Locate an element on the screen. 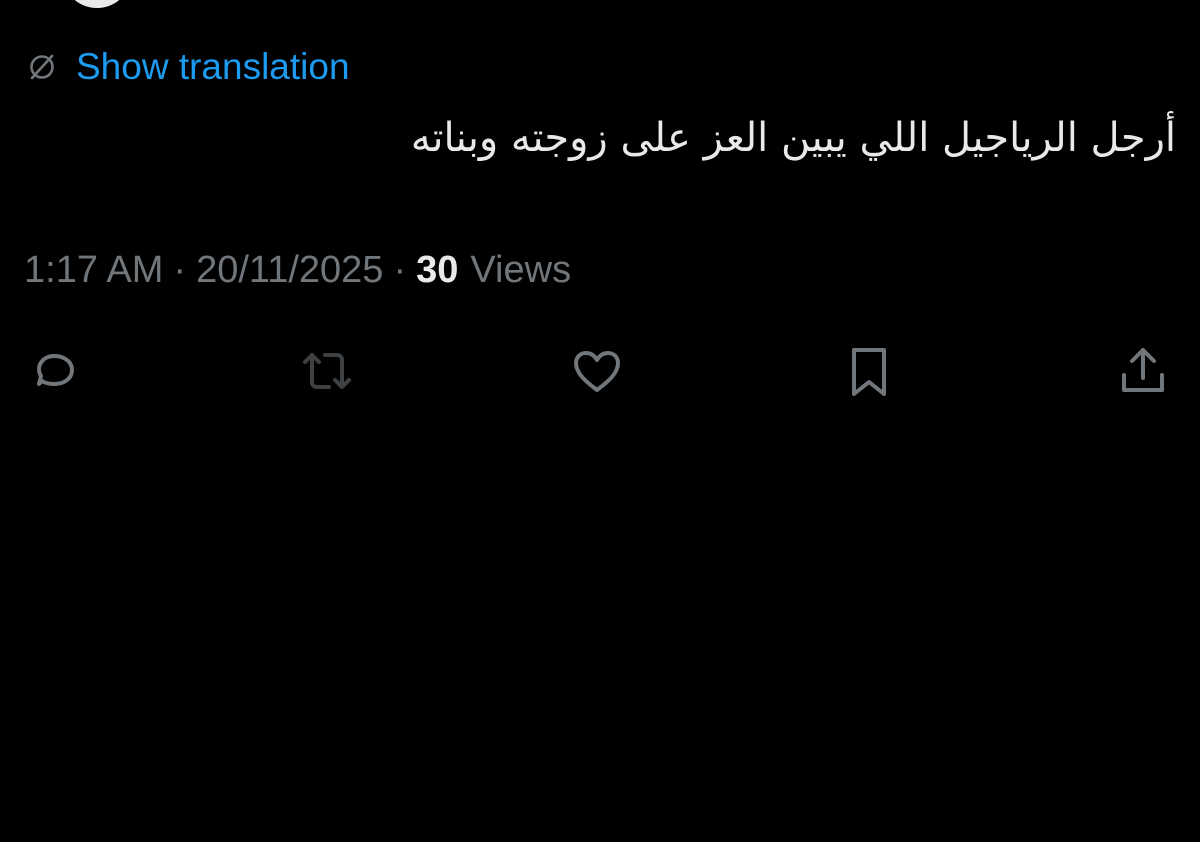 This screenshot has height=842, width=1200. views-count: 30 is located at coordinates (437, 270).